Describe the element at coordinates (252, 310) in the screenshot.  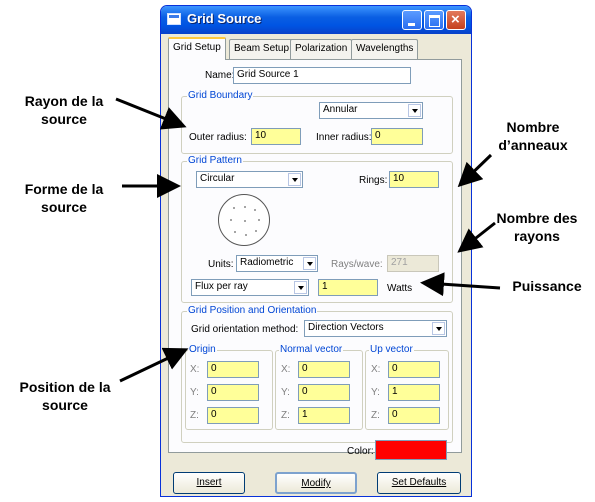
I see `orientation-title: Grid Position and Orientation` at that location.